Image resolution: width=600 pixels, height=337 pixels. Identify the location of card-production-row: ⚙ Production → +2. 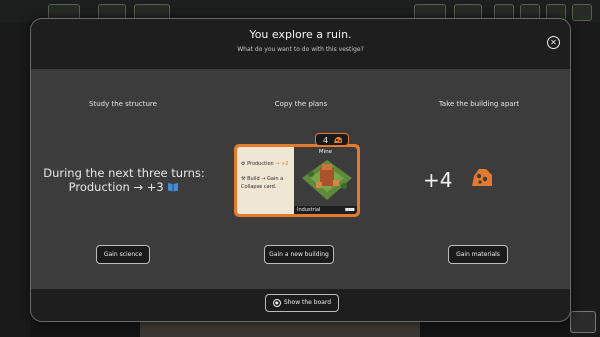
(264, 164).